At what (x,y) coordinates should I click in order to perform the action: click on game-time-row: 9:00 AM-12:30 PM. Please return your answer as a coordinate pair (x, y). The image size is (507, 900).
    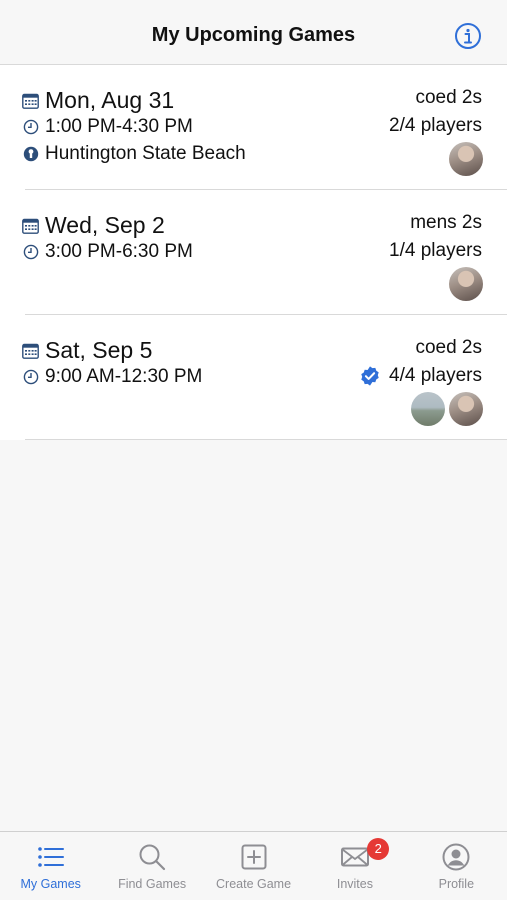
    Looking at the image, I should click on (112, 377).